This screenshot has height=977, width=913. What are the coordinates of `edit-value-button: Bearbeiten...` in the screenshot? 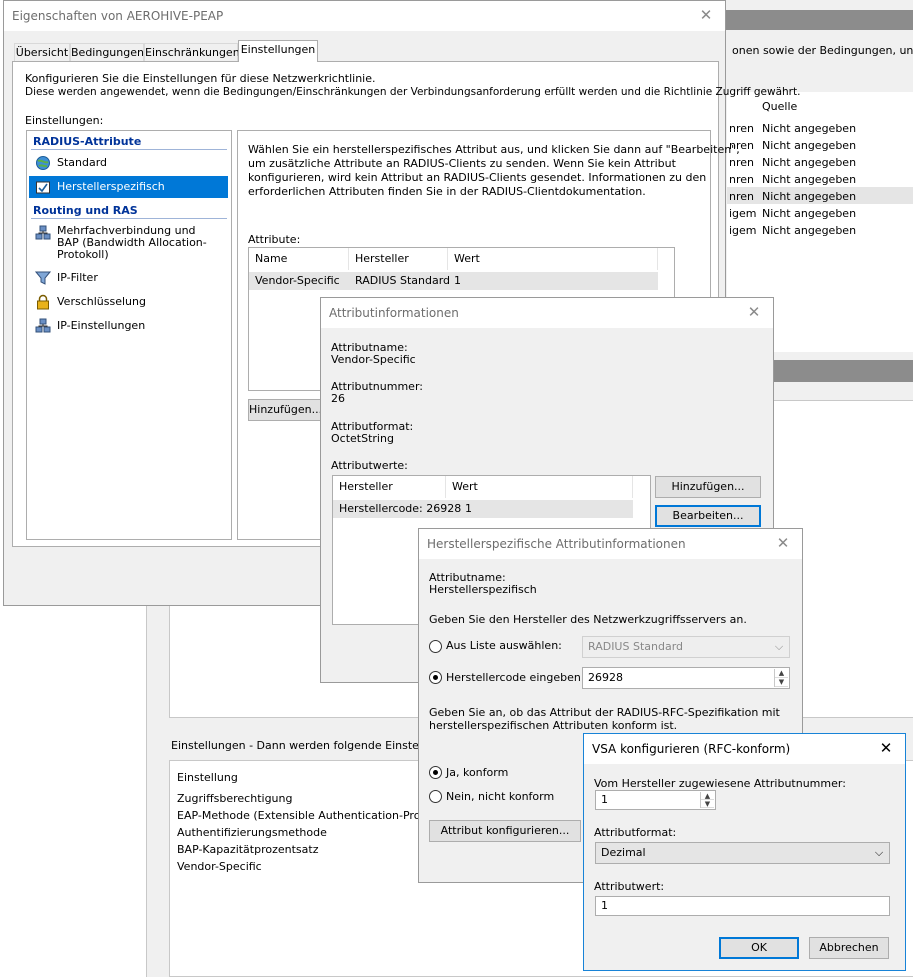 It's located at (708, 516).